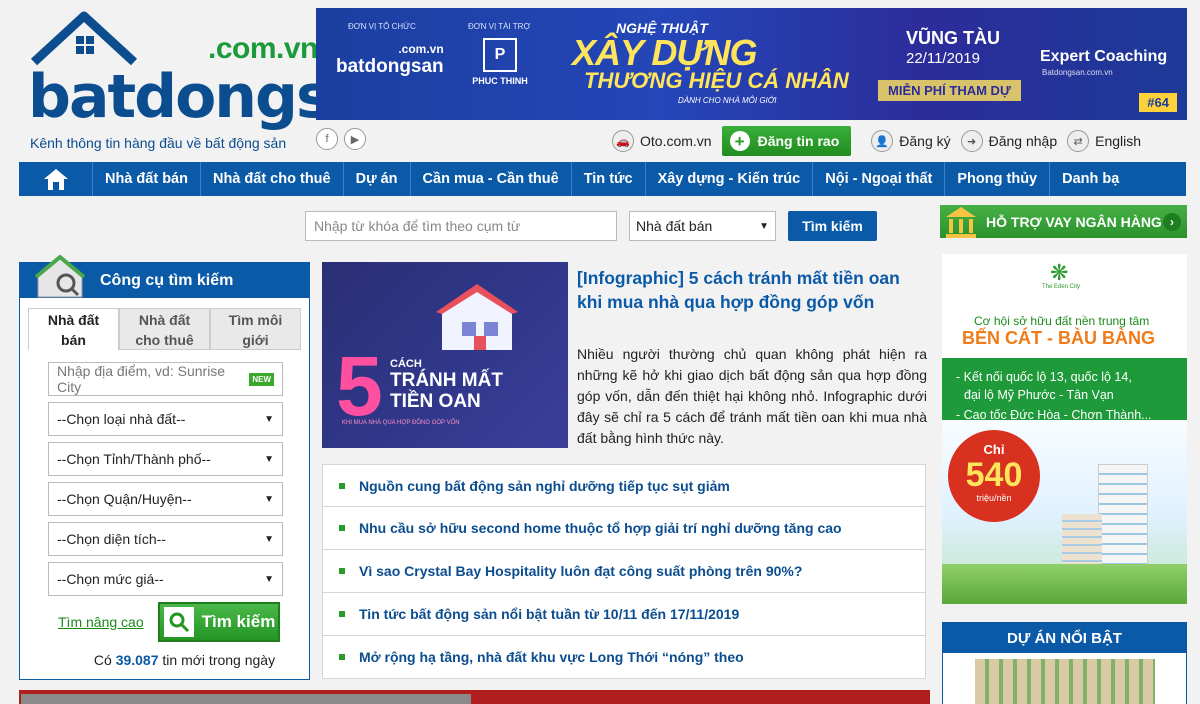  I want to click on chevron-right-icon: ›, so click(1172, 222).